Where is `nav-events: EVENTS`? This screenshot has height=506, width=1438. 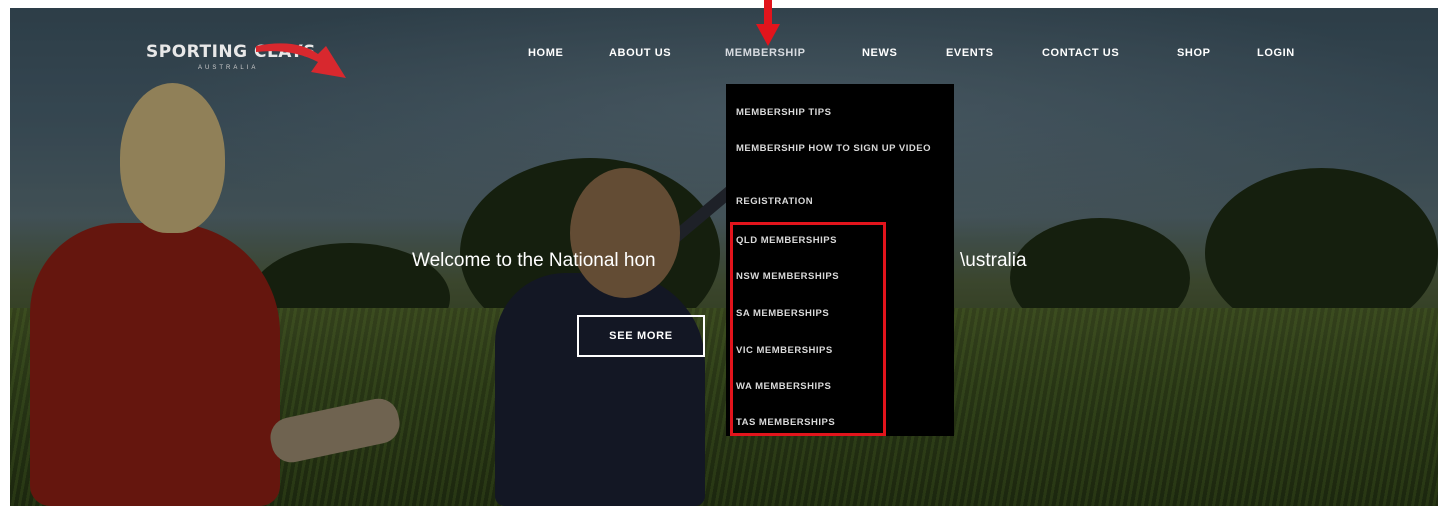
nav-events: EVENTS is located at coordinates (970, 53).